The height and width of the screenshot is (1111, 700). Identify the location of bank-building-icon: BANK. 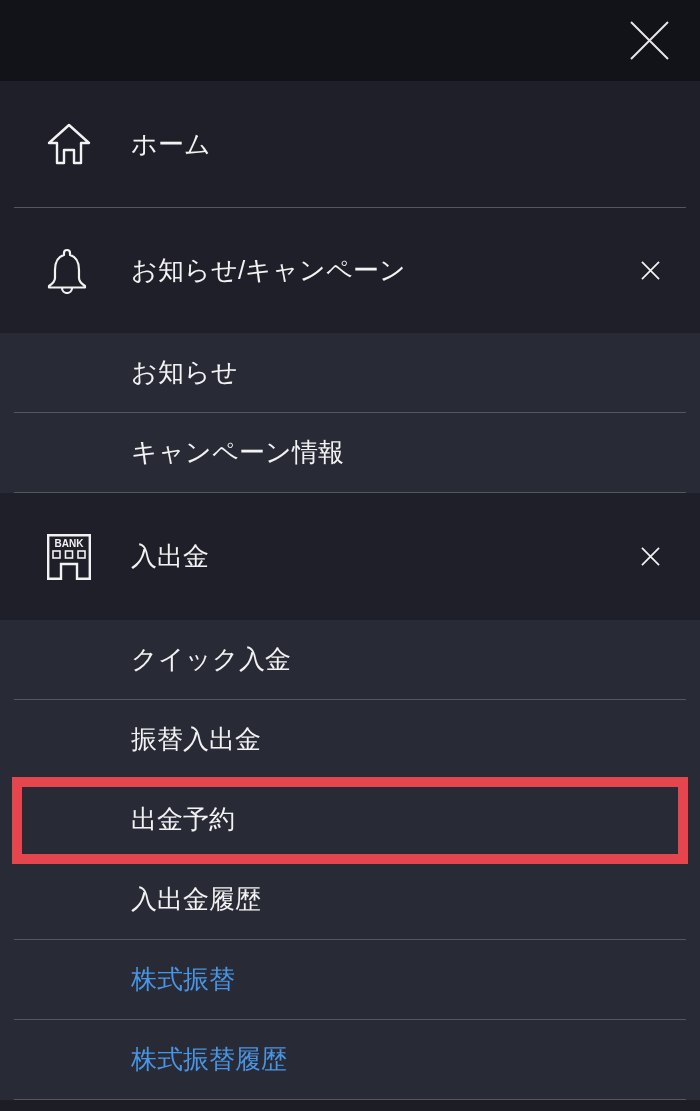
(69, 556).